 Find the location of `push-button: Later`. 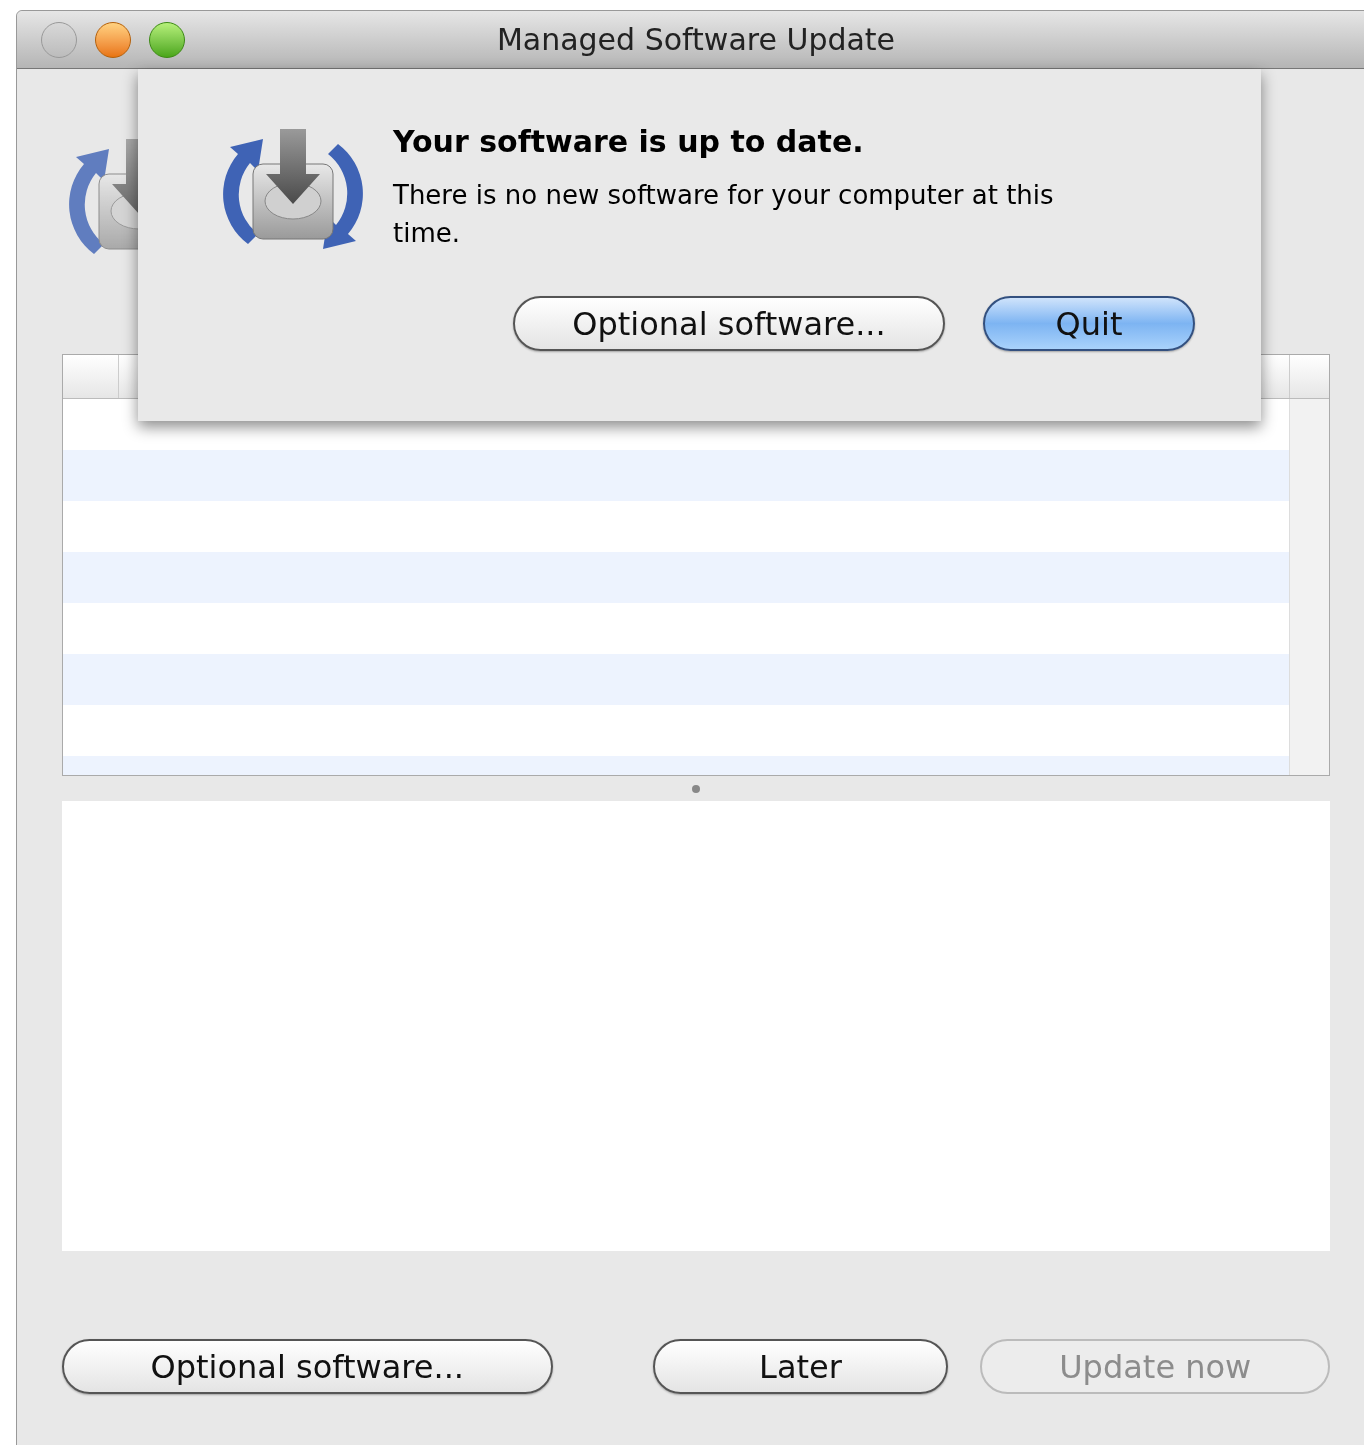

push-button: Later is located at coordinates (800, 1366).